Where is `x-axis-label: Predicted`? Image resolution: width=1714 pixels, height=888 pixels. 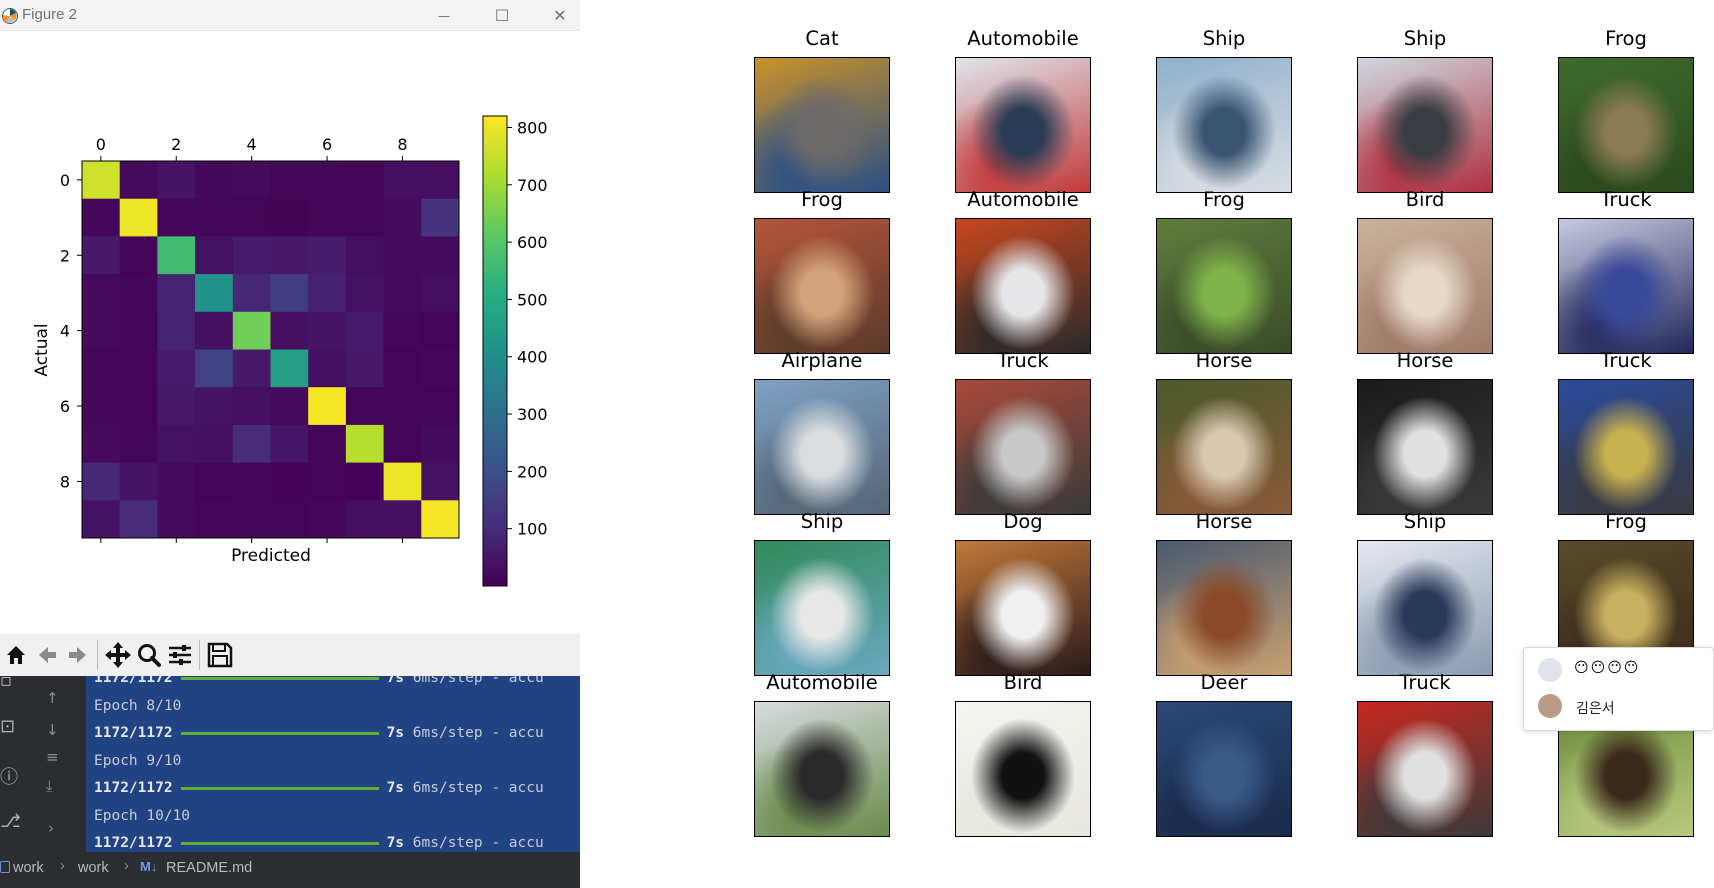 x-axis-label: Predicted is located at coordinates (271, 556).